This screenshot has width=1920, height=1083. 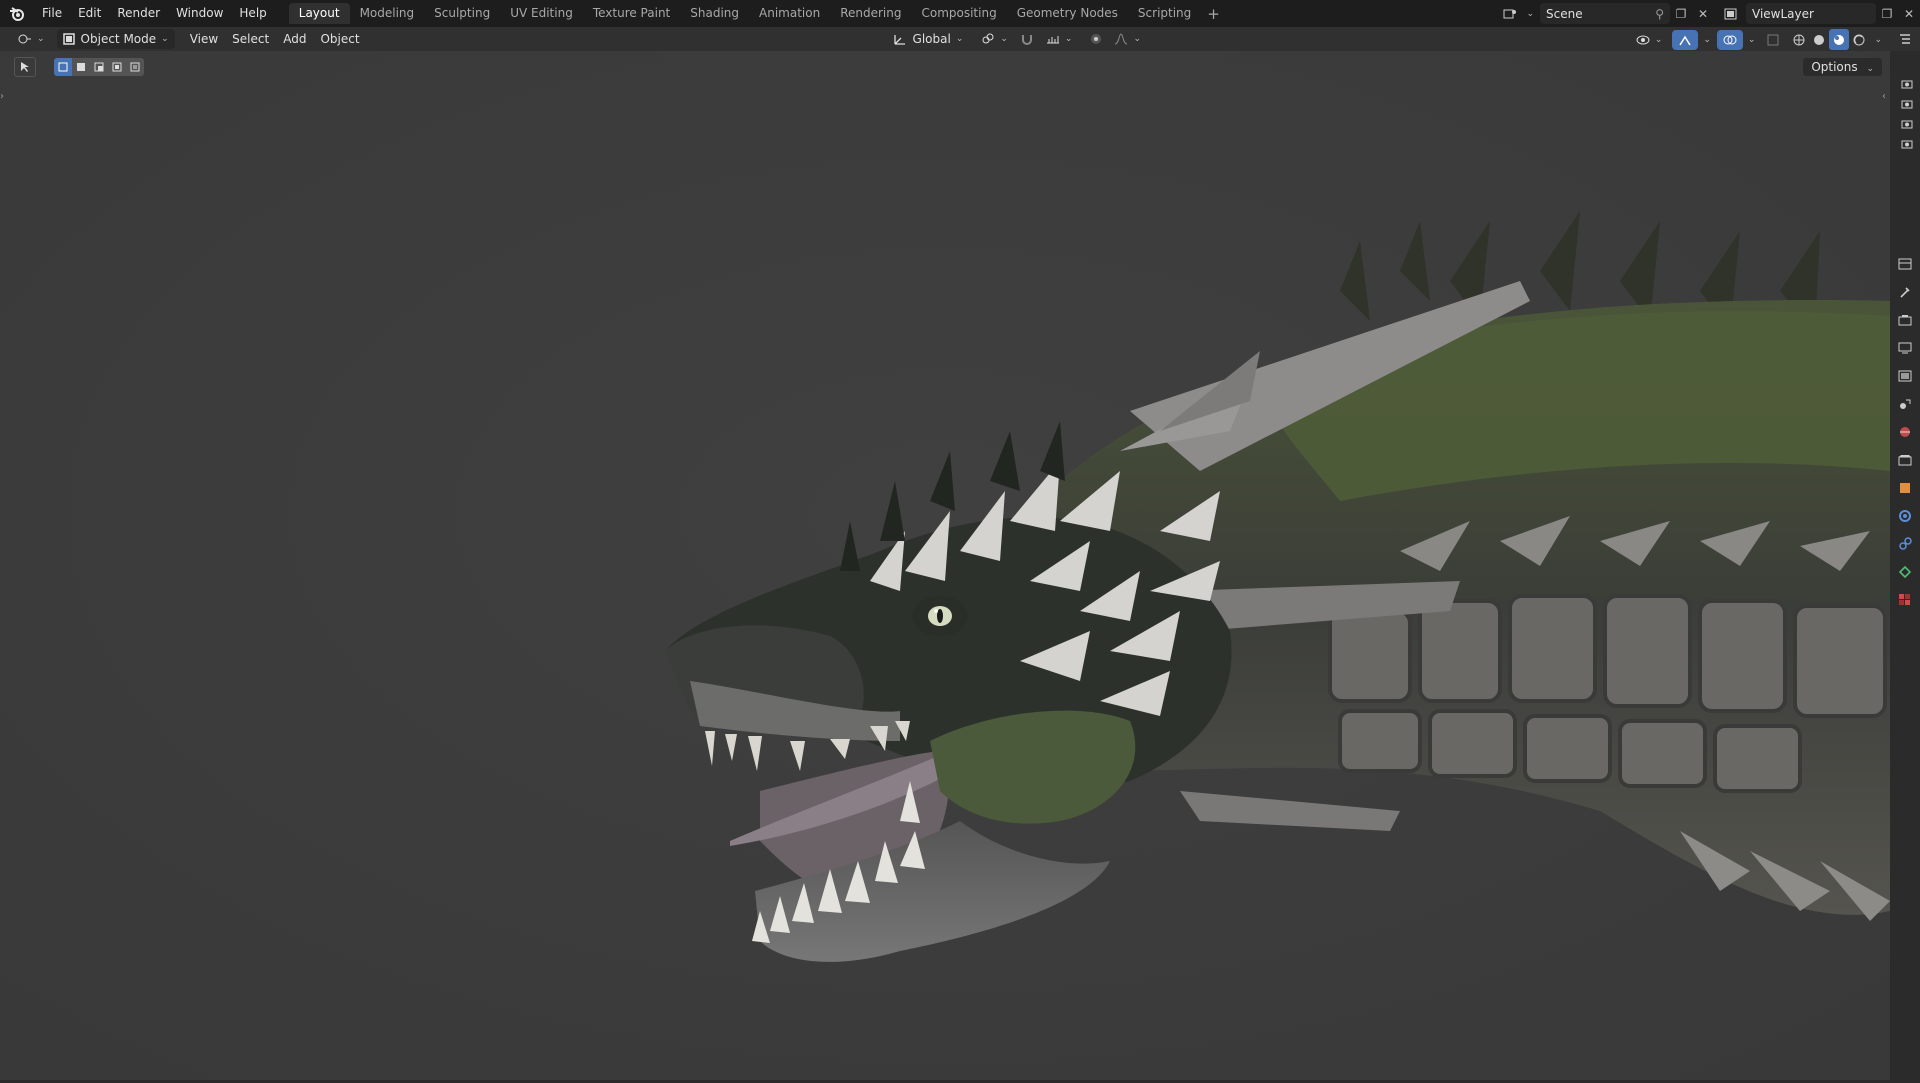 I want to click on orientation-label: Global, so click(x=931, y=39).